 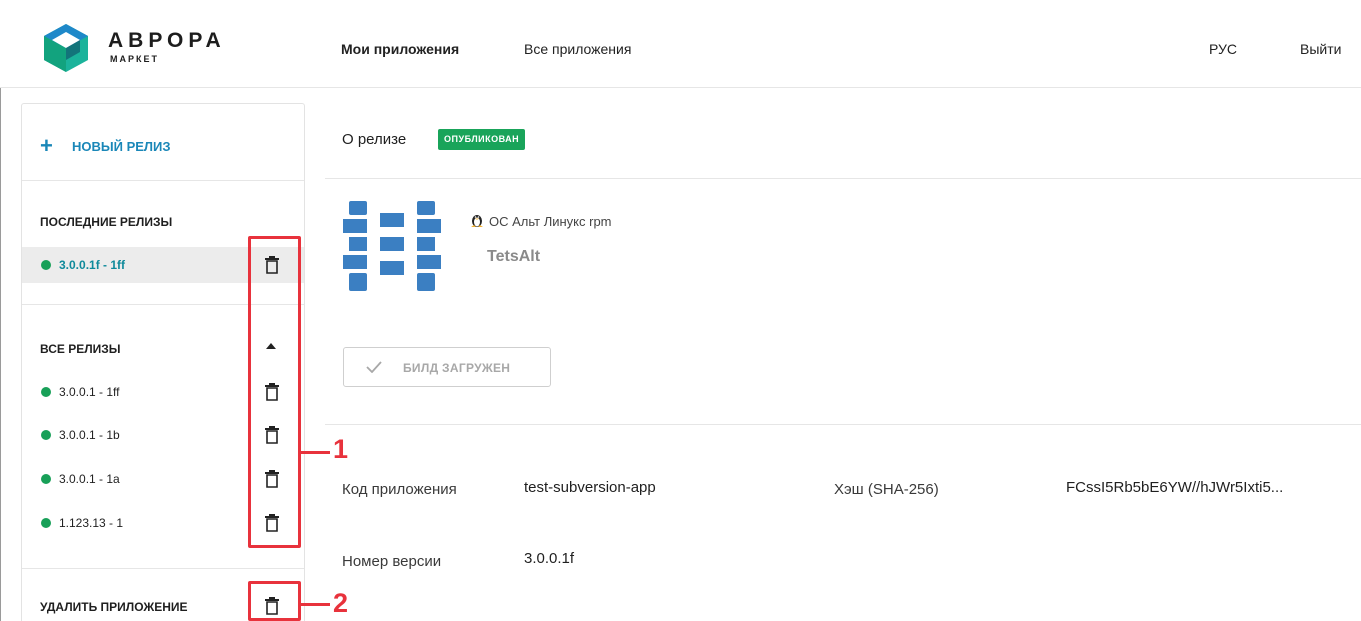 What do you see at coordinates (590, 487) in the screenshot?
I see `app-code-value: test-subversion-app` at bounding box center [590, 487].